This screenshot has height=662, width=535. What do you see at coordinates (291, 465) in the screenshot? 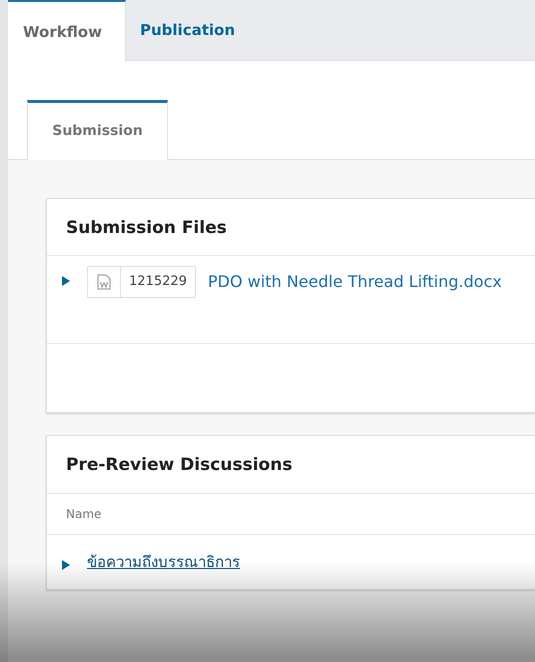
I see `card-title: Pre-Review Discussions` at bounding box center [291, 465].